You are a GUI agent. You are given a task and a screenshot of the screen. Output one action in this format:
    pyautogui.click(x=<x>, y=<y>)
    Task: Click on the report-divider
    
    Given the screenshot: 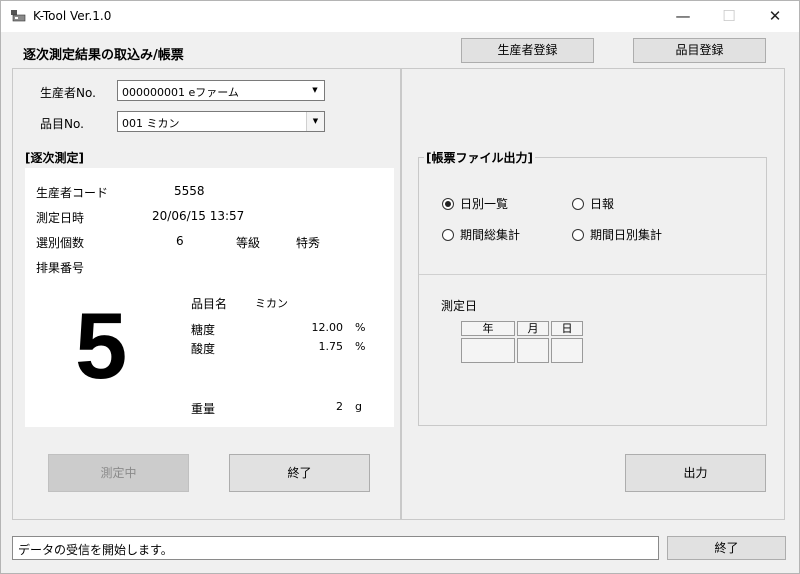 What is the action you would take?
    pyautogui.click(x=592, y=274)
    